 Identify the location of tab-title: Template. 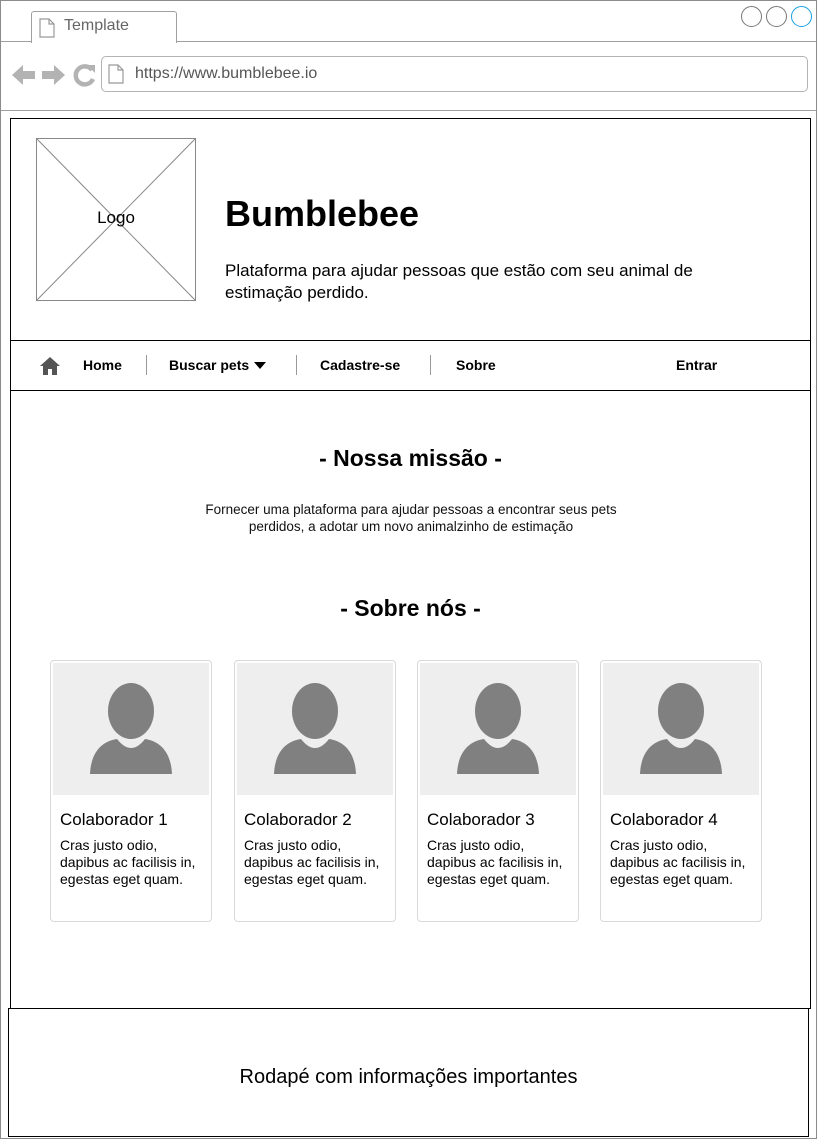
(96, 25).